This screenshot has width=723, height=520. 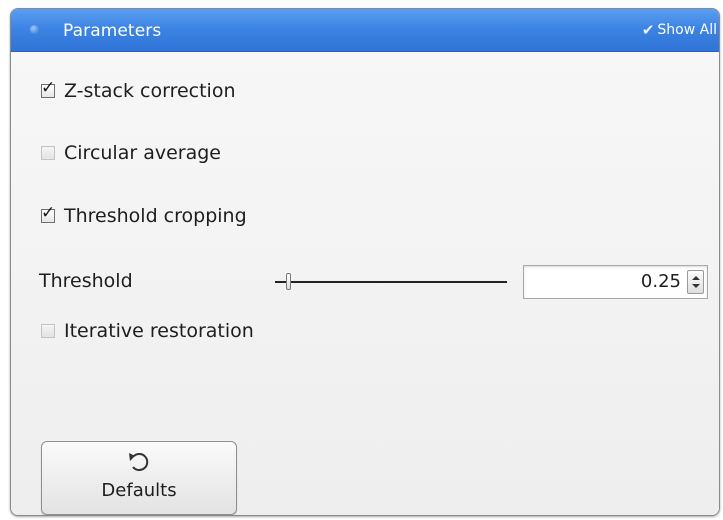 I want to click on threshold-spinbox: 0.25, so click(x=615, y=282).